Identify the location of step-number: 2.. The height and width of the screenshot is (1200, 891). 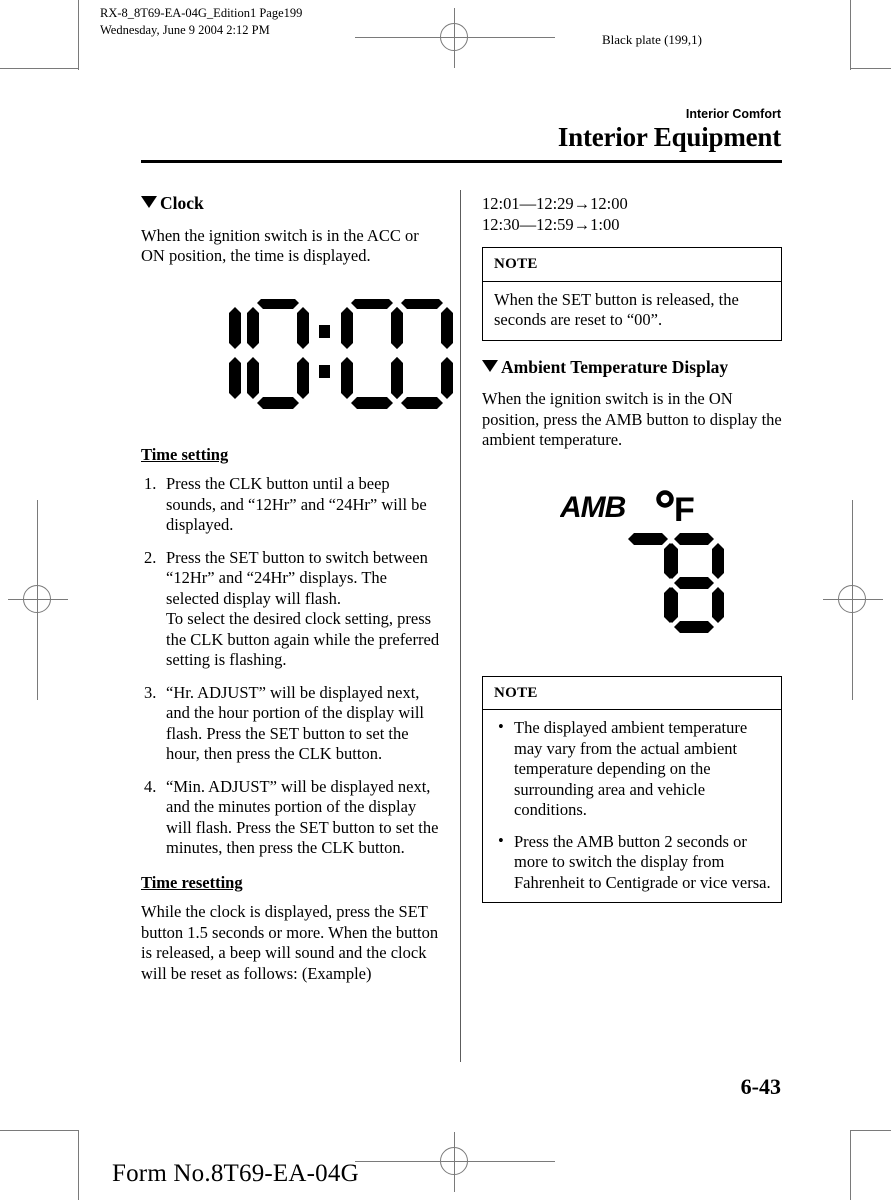
(150, 557).